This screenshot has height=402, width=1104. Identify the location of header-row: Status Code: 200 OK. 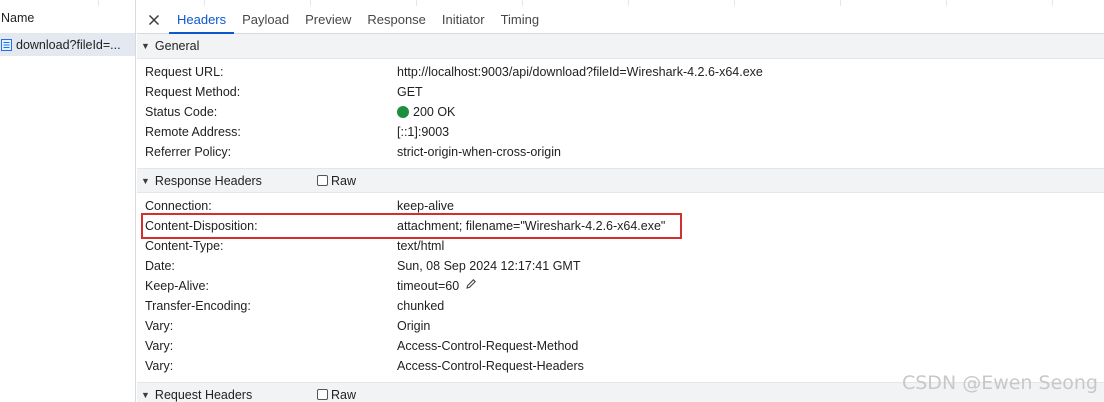
(620, 112).